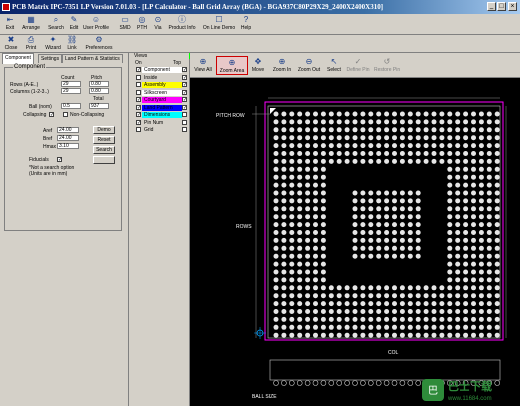  What do you see at coordinates (142, 24) in the screenshot?
I see `pth-button: ◎ PTH` at bounding box center [142, 24].